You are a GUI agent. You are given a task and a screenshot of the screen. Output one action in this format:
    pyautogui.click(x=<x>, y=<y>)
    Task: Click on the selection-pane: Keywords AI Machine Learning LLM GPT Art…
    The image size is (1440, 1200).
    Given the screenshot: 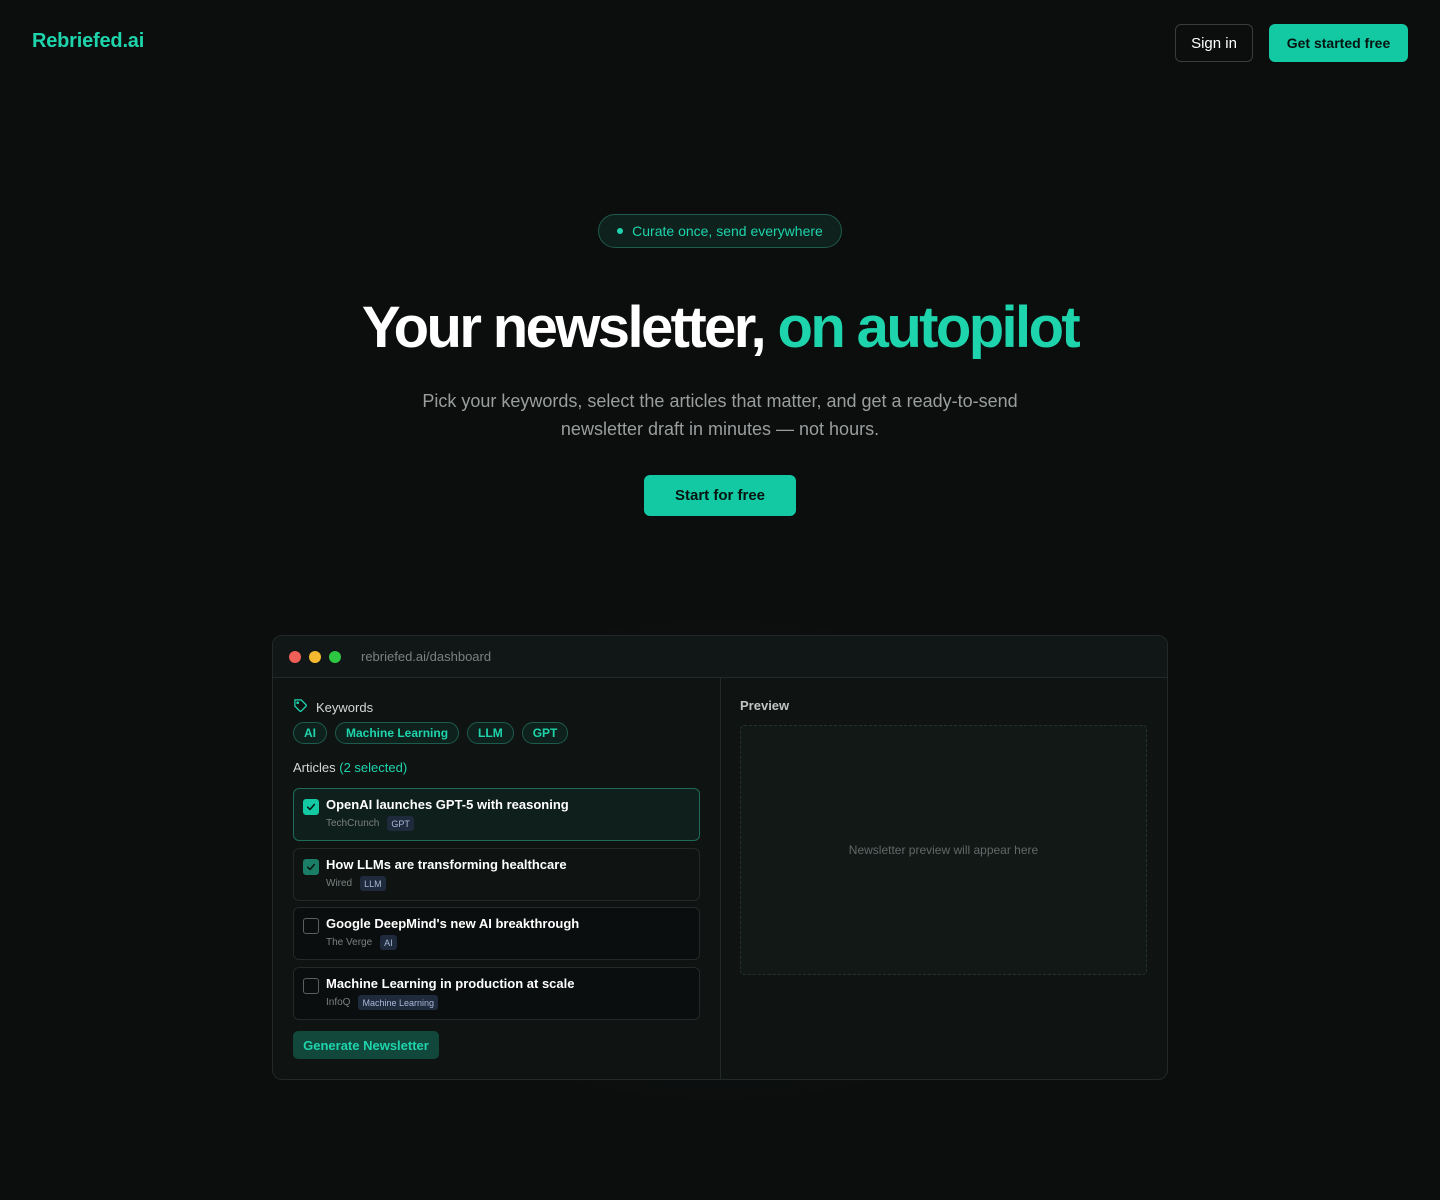 What is the action you would take?
    pyautogui.click(x=497, y=878)
    